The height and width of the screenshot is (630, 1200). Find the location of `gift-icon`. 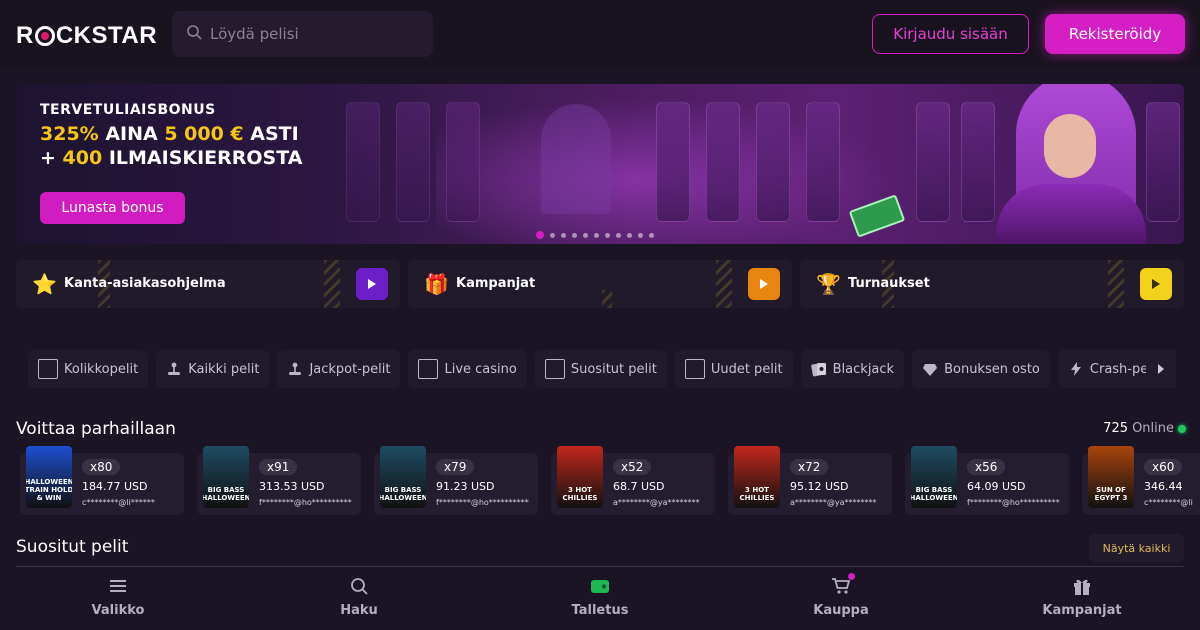

gift-icon is located at coordinates (1082, 586).